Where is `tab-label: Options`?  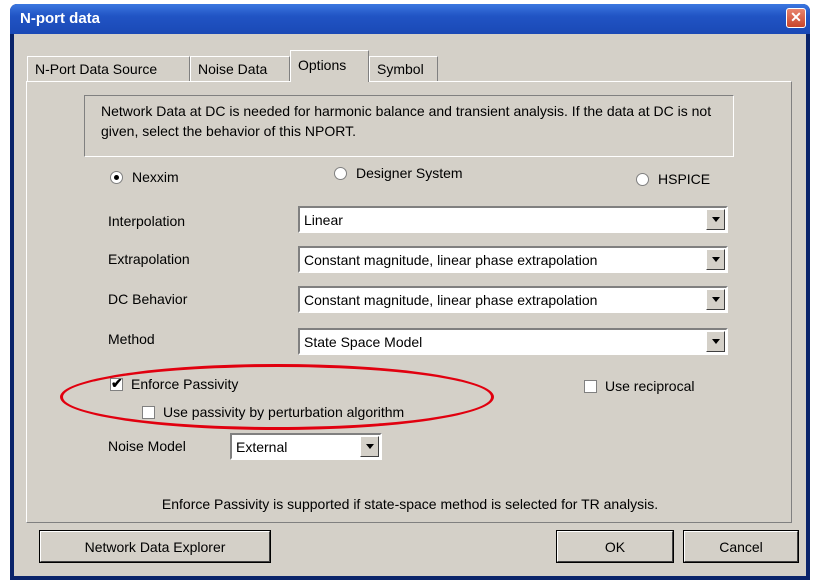 tab-label: Options is located at coordinates (322, 65).